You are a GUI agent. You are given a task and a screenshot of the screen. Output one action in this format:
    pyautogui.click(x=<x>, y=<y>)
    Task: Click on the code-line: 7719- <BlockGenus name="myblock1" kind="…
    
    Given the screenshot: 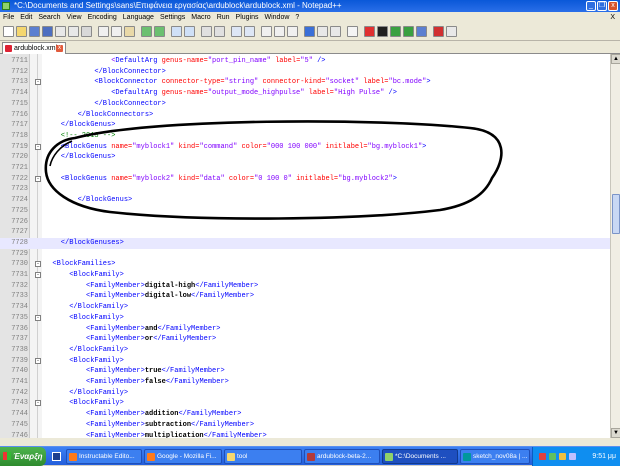 What is the action you would take?
    pyautogui.click(x=305, y=147)
    